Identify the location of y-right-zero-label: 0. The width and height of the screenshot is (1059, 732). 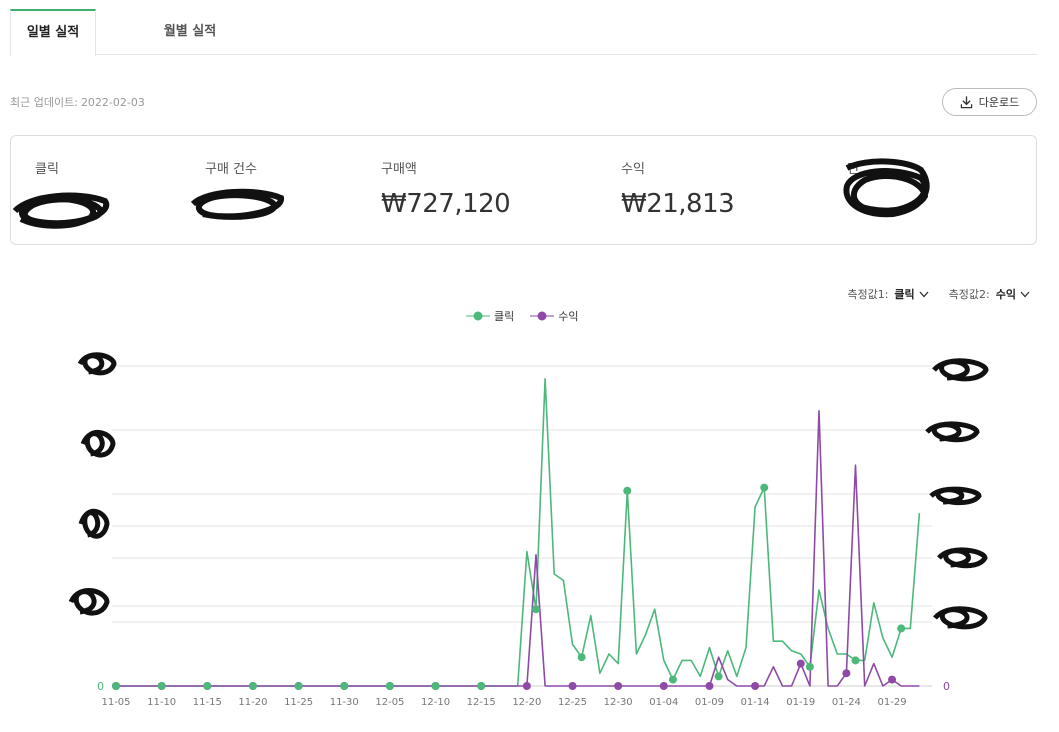
(946, 686).